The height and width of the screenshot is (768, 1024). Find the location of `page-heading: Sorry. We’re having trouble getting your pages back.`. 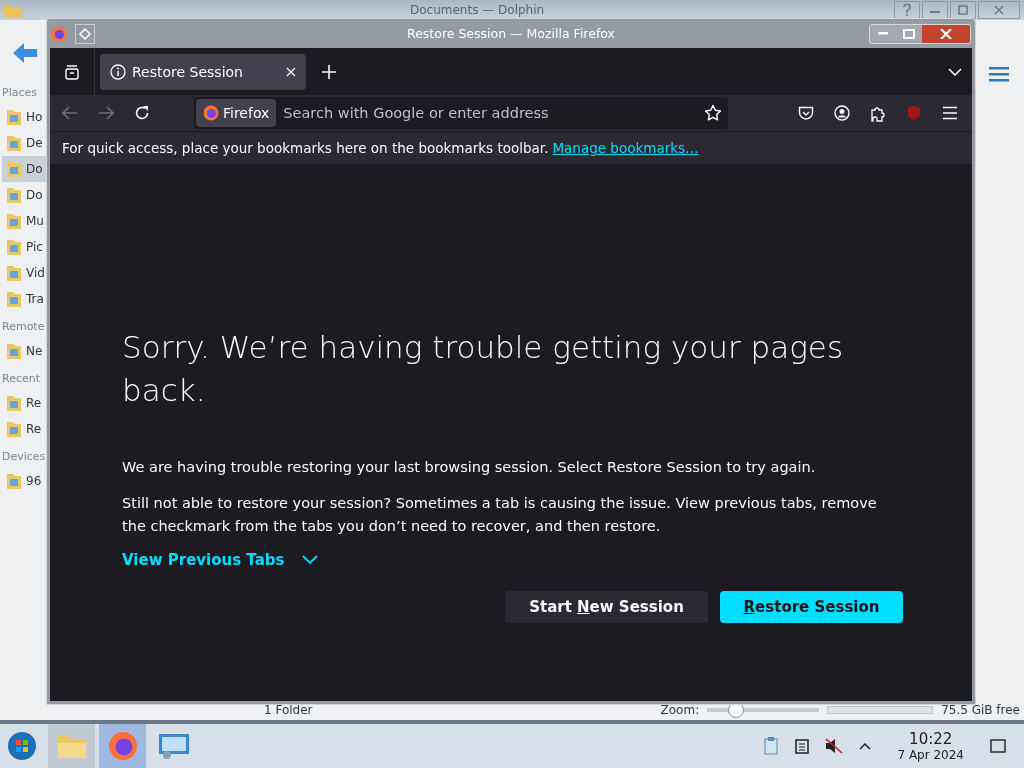

page-heading: Sorry. We’re having trouble getting your pages back. is located at coordinates (483, 369).